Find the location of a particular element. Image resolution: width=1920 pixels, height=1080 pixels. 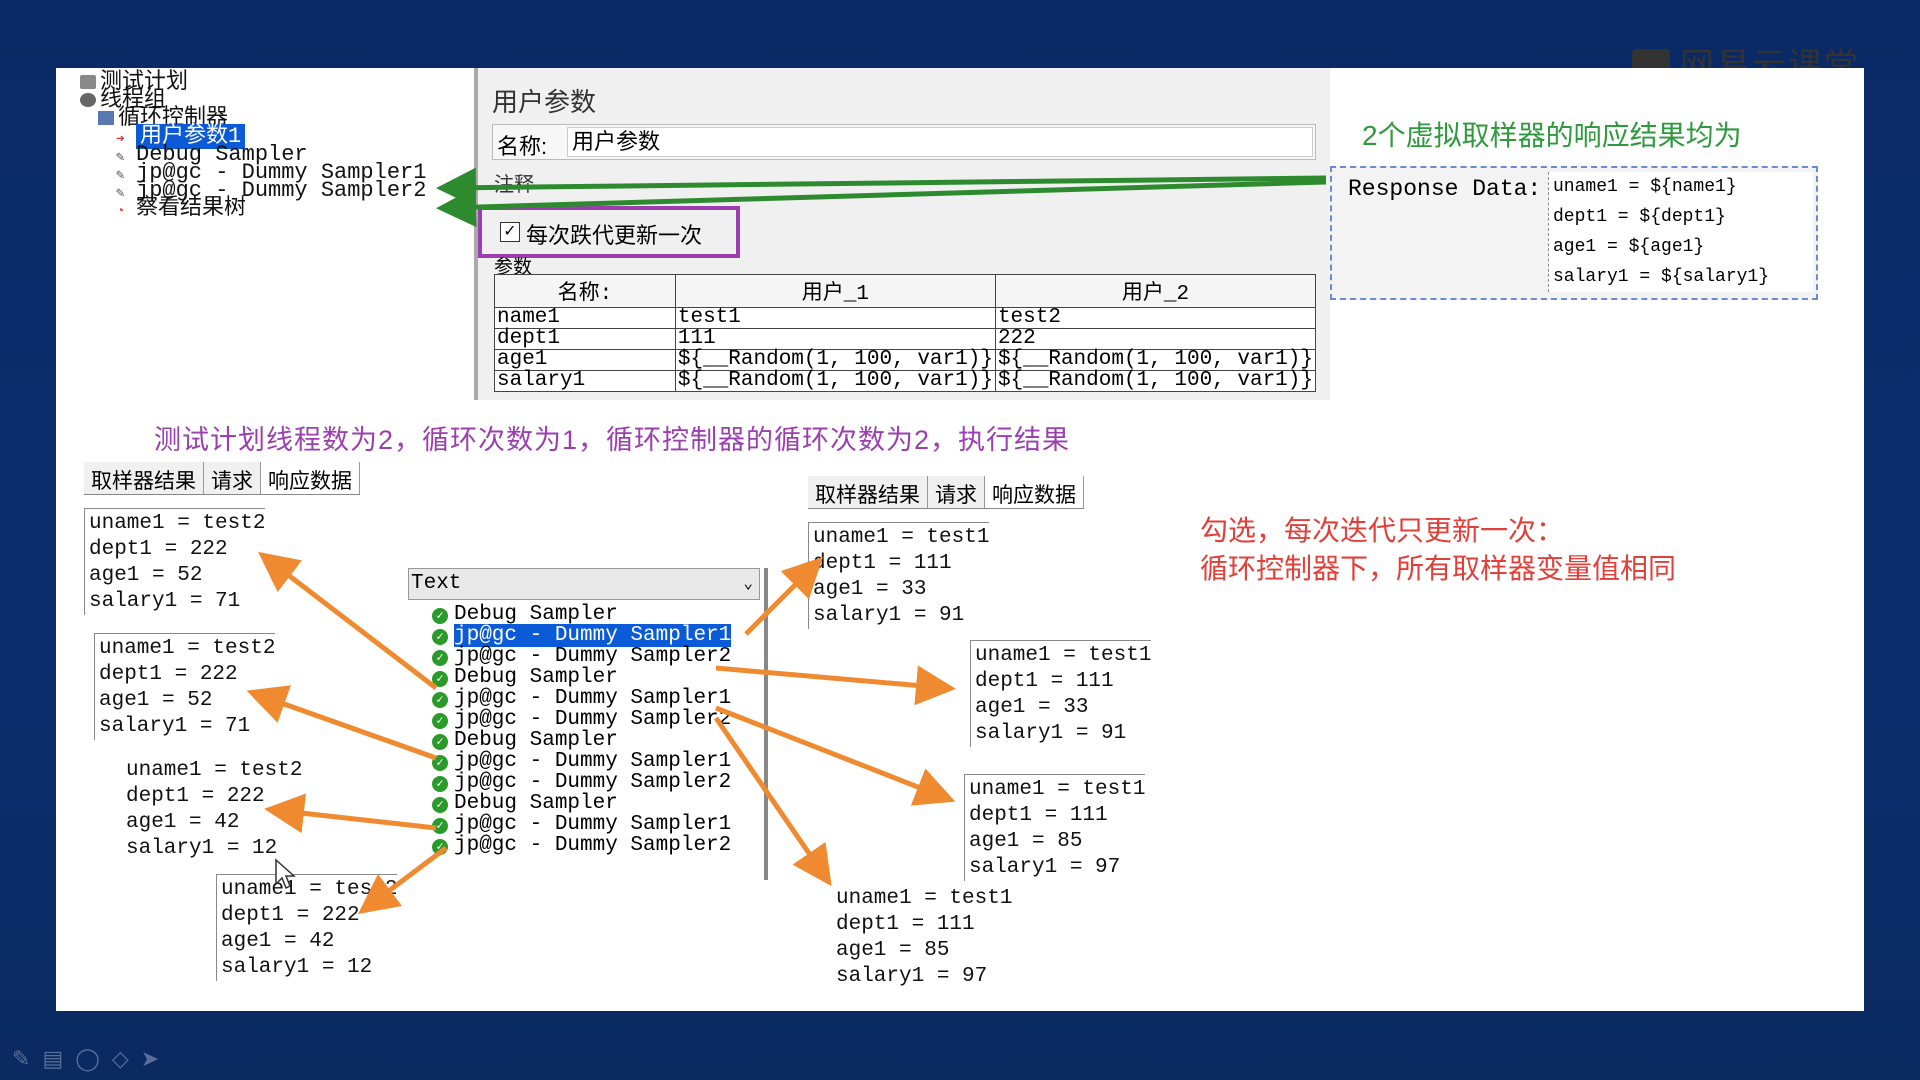

lasso-icon: ◯ is located at coordinates (93, 1058).